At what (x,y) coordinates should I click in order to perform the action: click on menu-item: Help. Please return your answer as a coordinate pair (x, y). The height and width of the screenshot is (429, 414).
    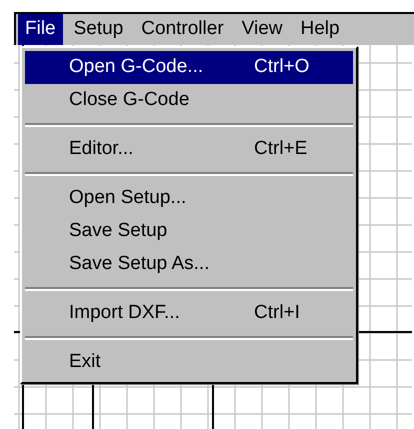
    Looking at the image, I should click on (320, 29).